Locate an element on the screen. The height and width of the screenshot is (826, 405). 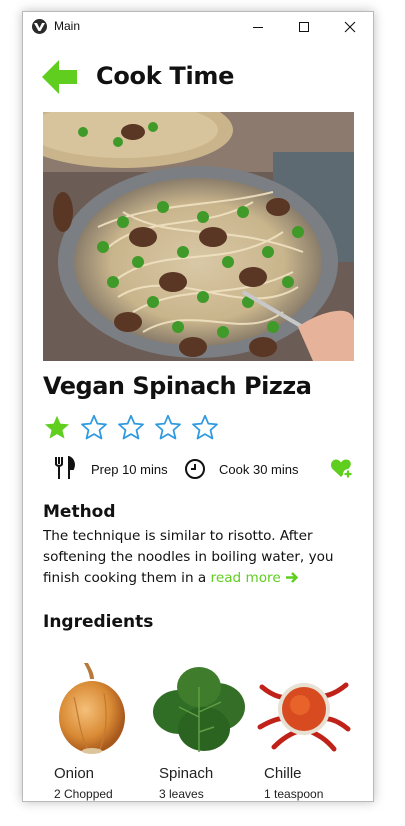
clock-icon is located at coordinates (195, 471).